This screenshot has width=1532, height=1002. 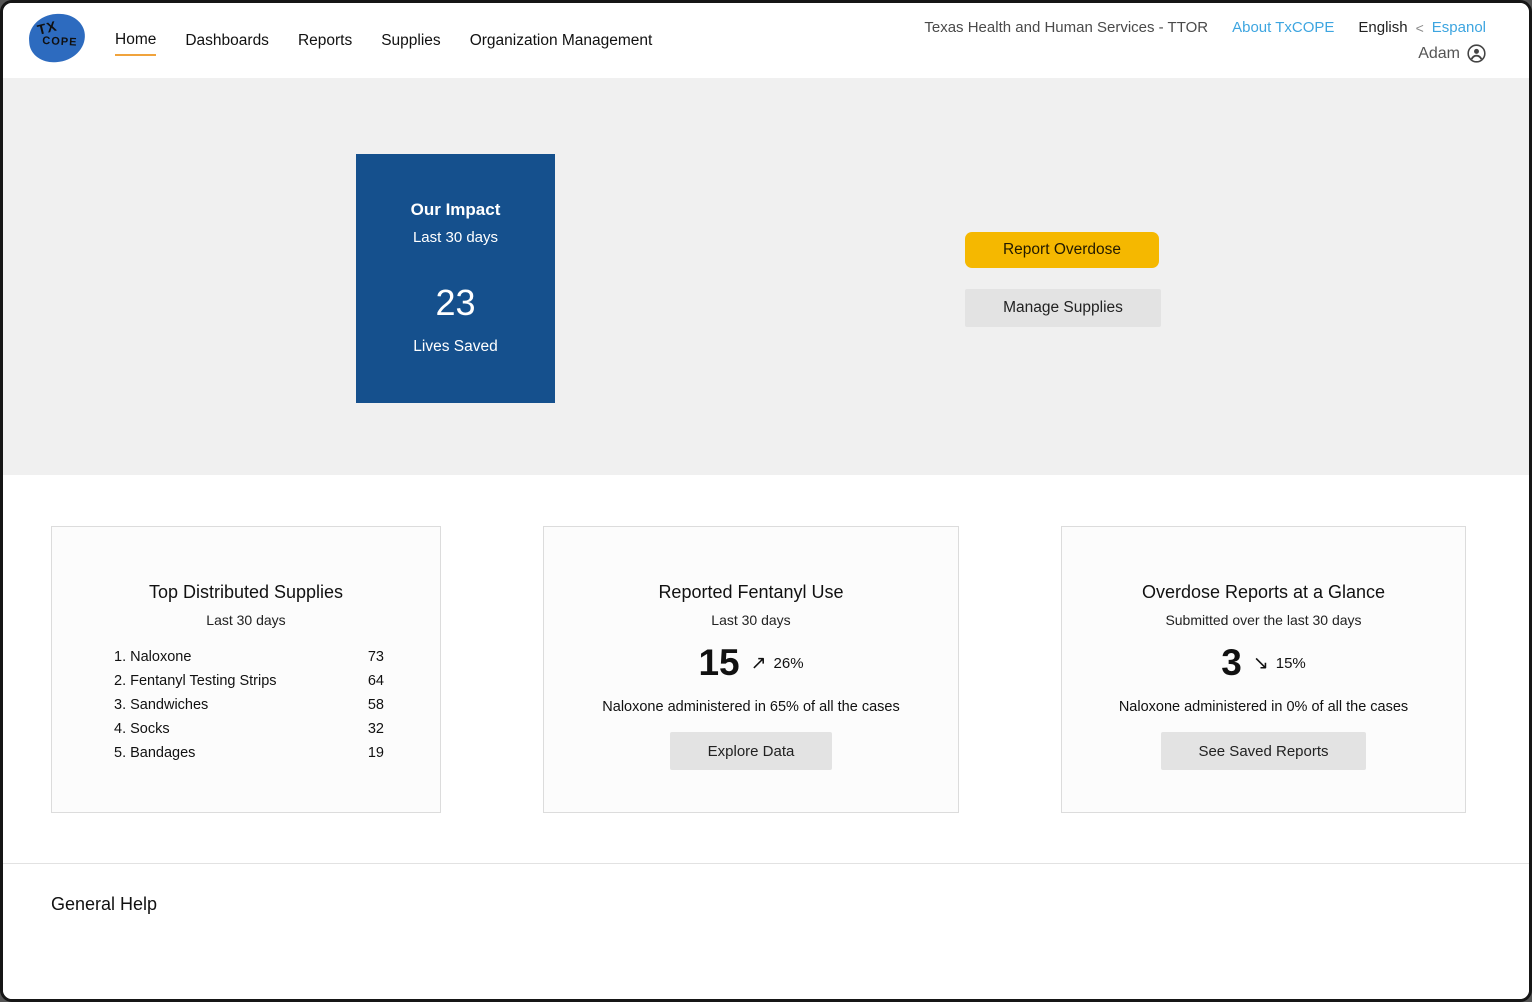 What do you see at coordinates (719, 662) in the screenshot?
I see `fentanyl-count: 15` at bounding box center [719, 662].